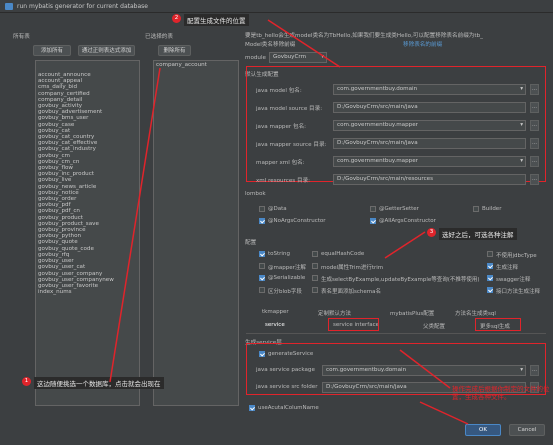  I want to click on field-value: com.governmentbuy.domain, so click(377, 89).